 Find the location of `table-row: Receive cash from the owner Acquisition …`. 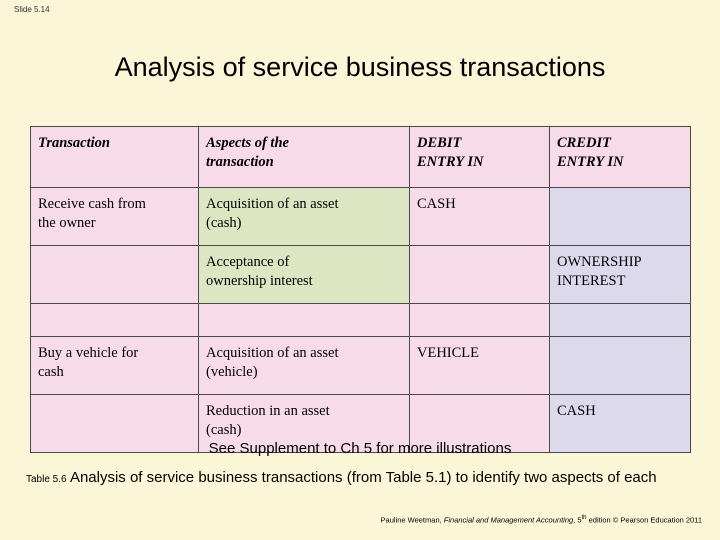

table-row: Receive cash from the owner Acquisition … is located at coordinates (360, 216).